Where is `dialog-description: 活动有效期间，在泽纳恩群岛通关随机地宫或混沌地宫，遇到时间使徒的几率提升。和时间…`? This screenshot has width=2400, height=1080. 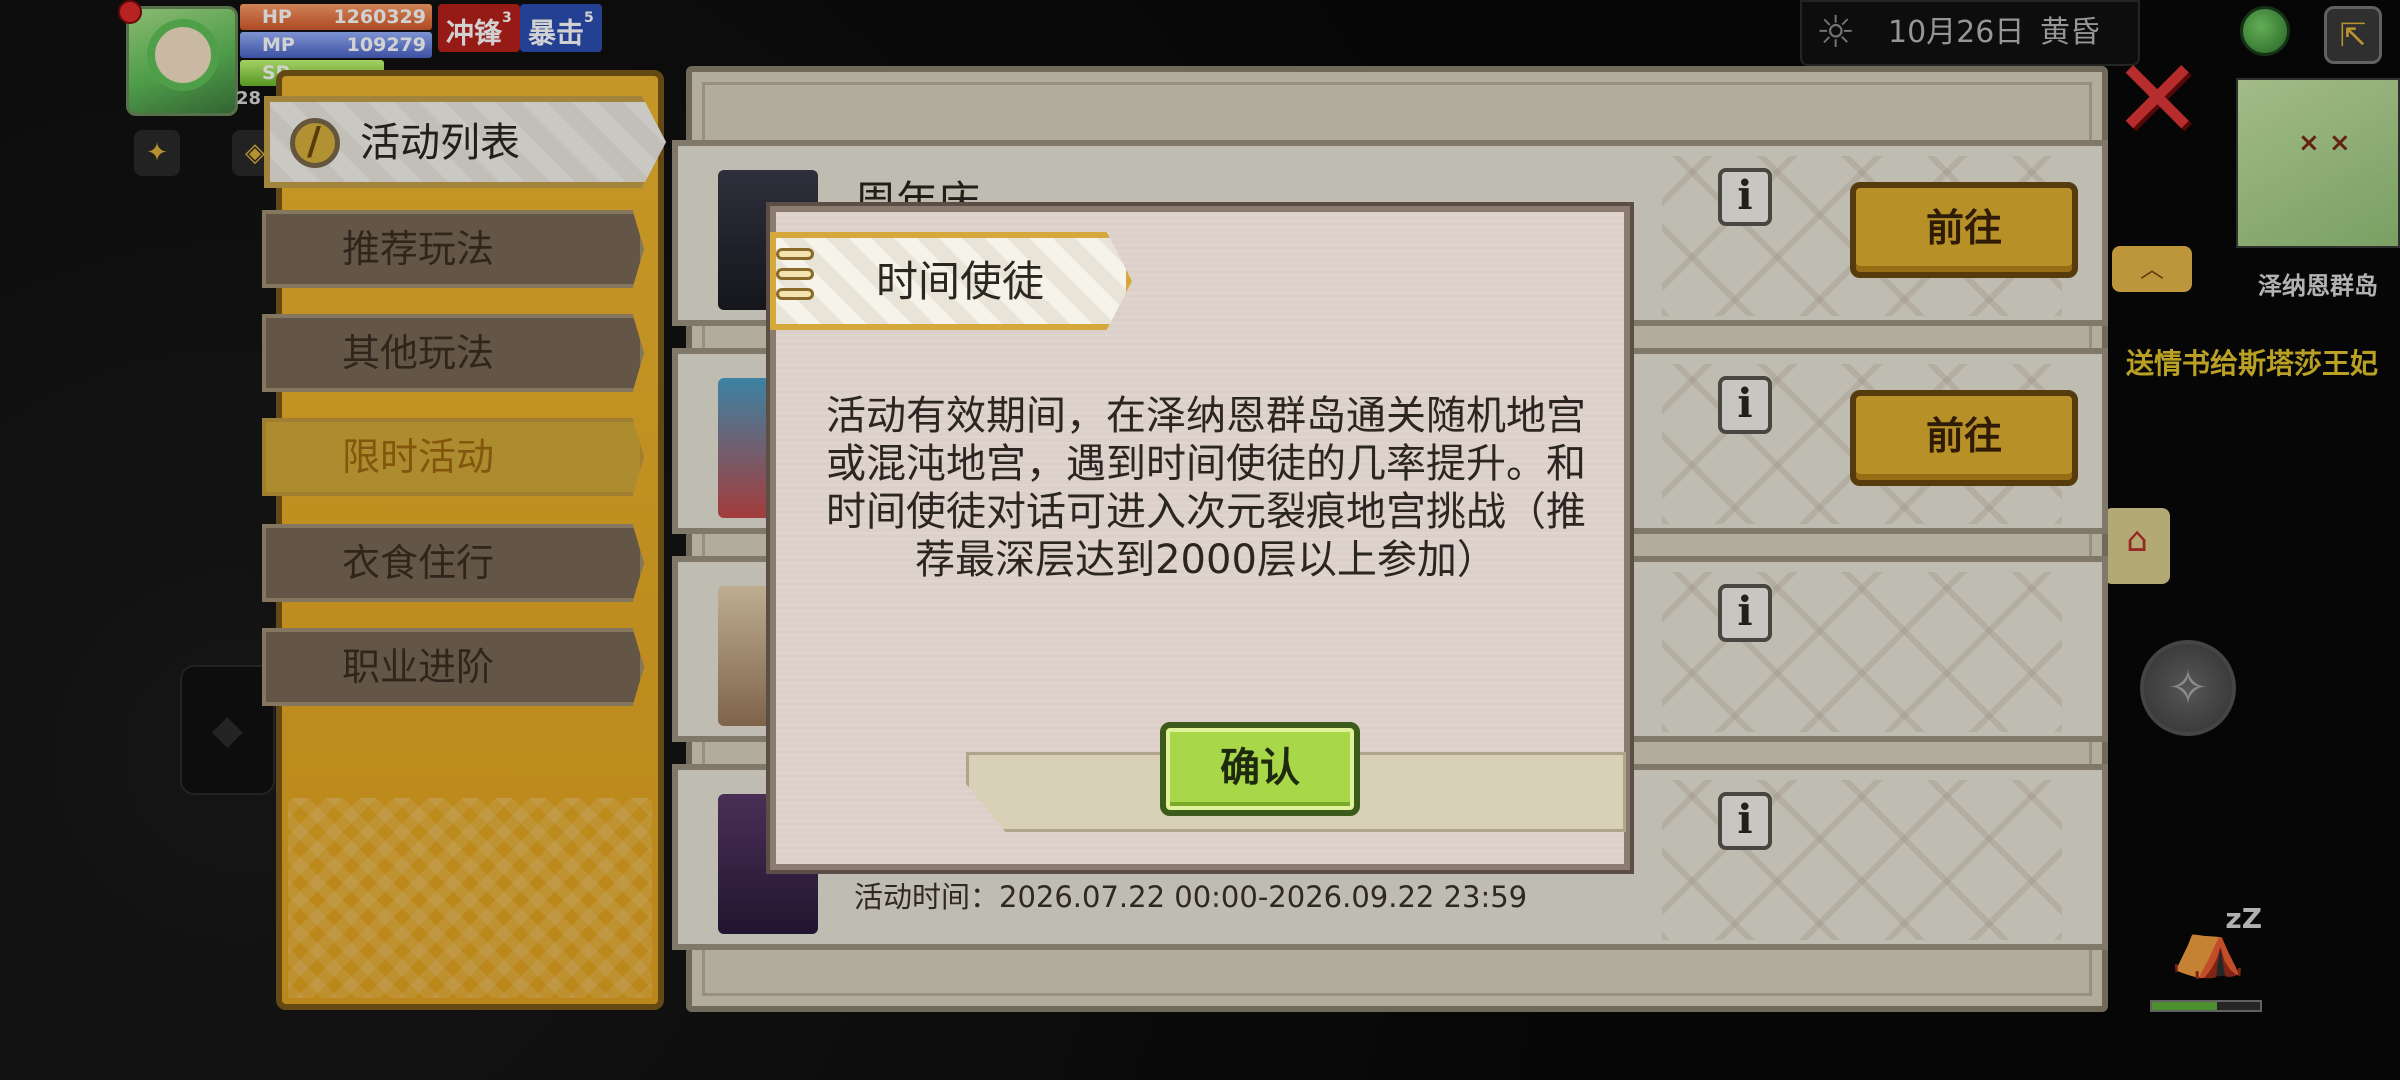 dialog-description: 活动有效期间，在泽纳恩群岛通关随机地宫或混沌地宫，遇到时间使徒的几率提升。和时间… is located at coordinates (1206, 488).